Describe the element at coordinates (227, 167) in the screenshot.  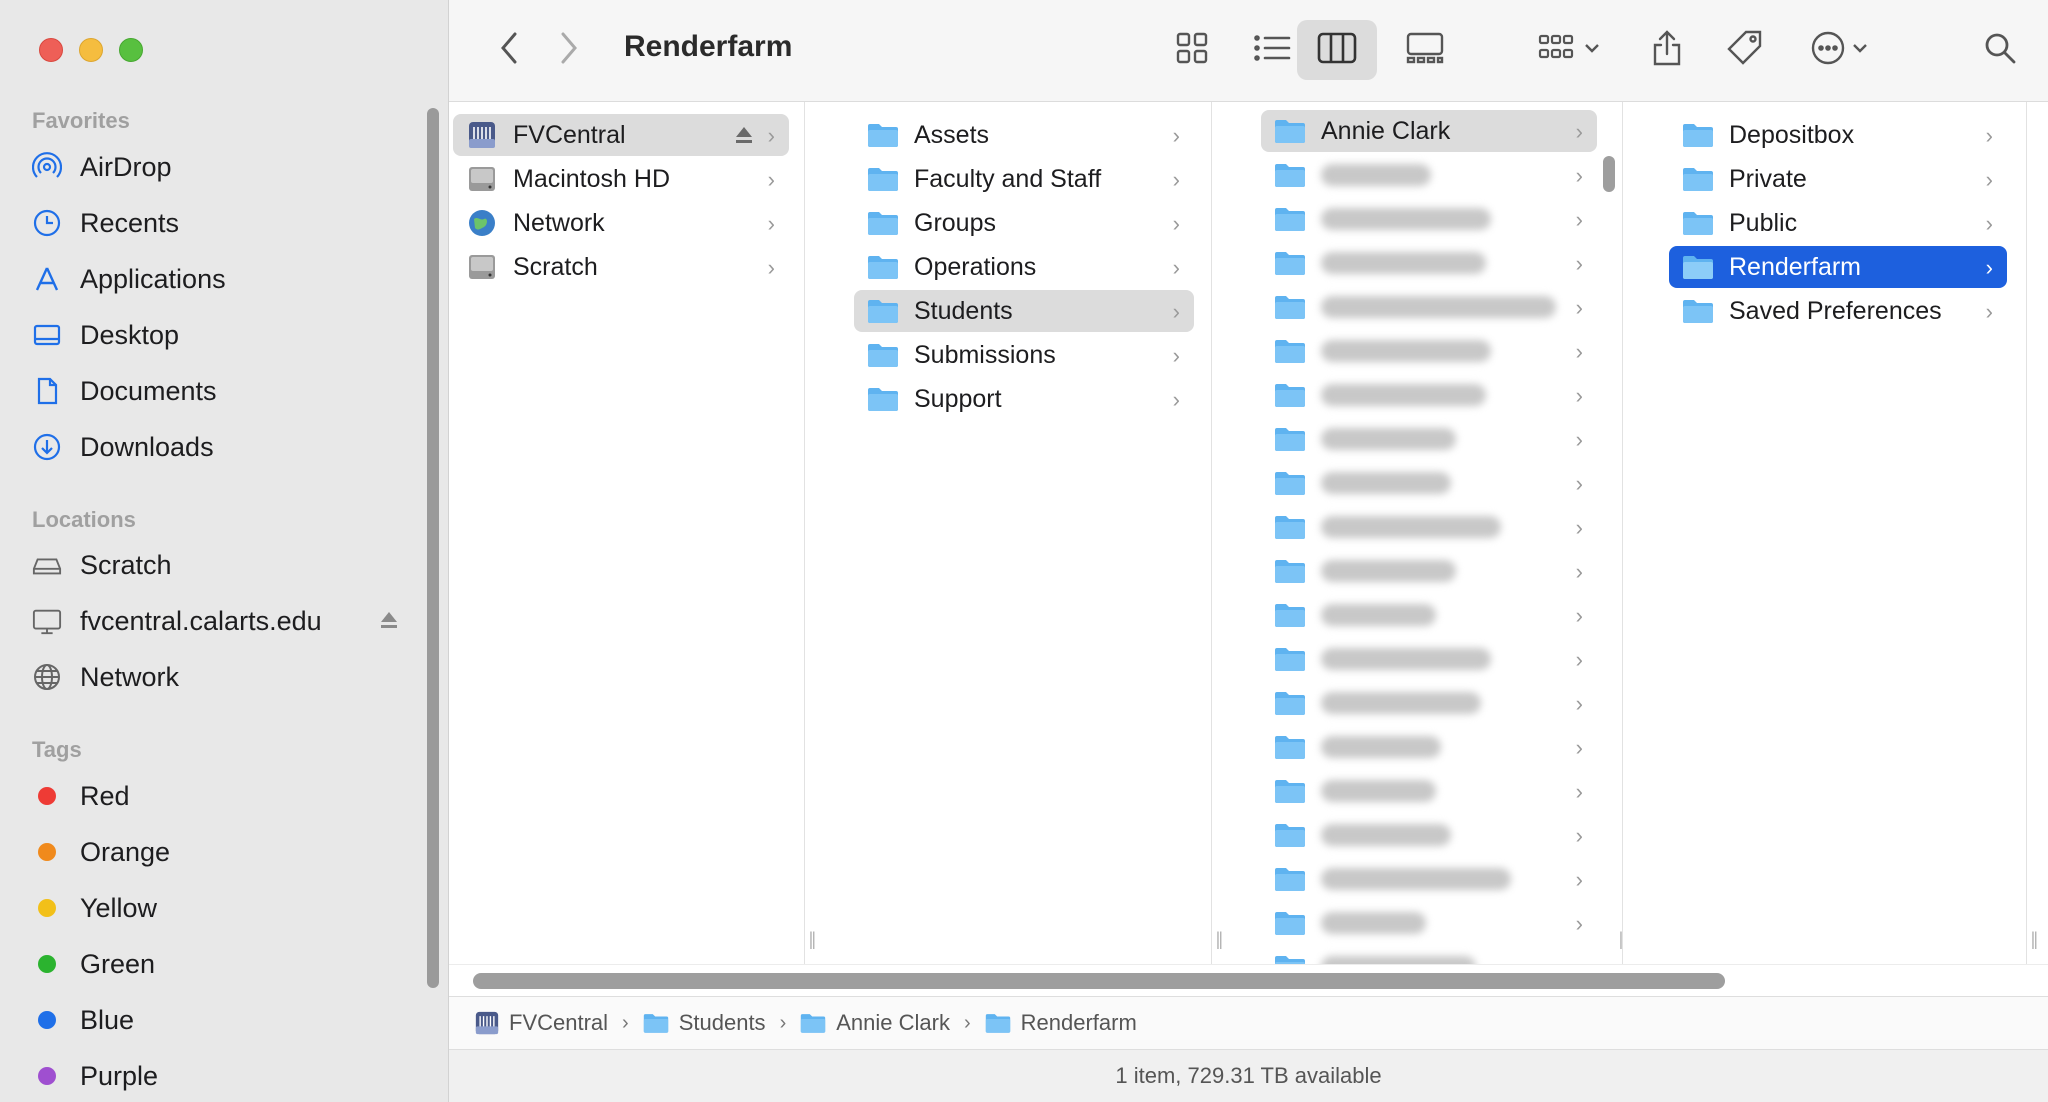
I see `sidebar-item-airdrop: AirDrop` at that location.